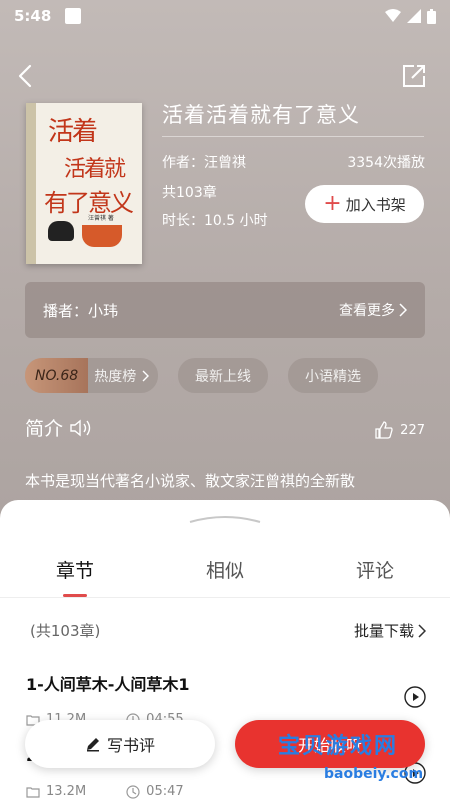 This screenshot has width=450, height=800. I want to click on batch-download-button: 批量下载, so click(390, 630).